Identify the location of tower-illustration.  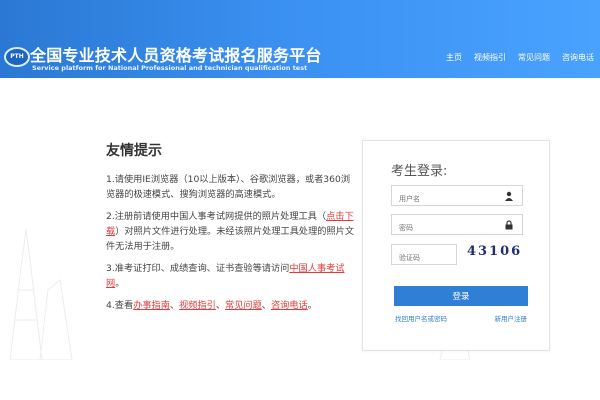
(41, 294).